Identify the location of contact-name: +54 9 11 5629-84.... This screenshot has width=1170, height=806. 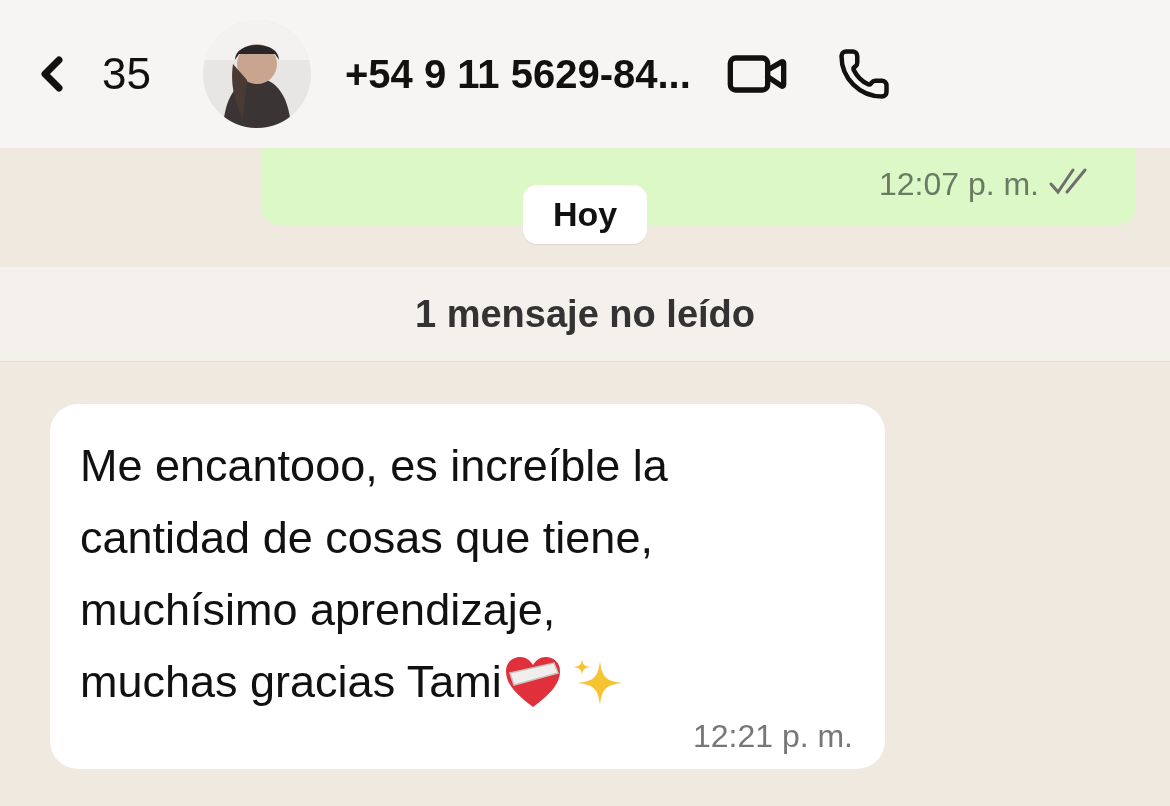
(517, 74).